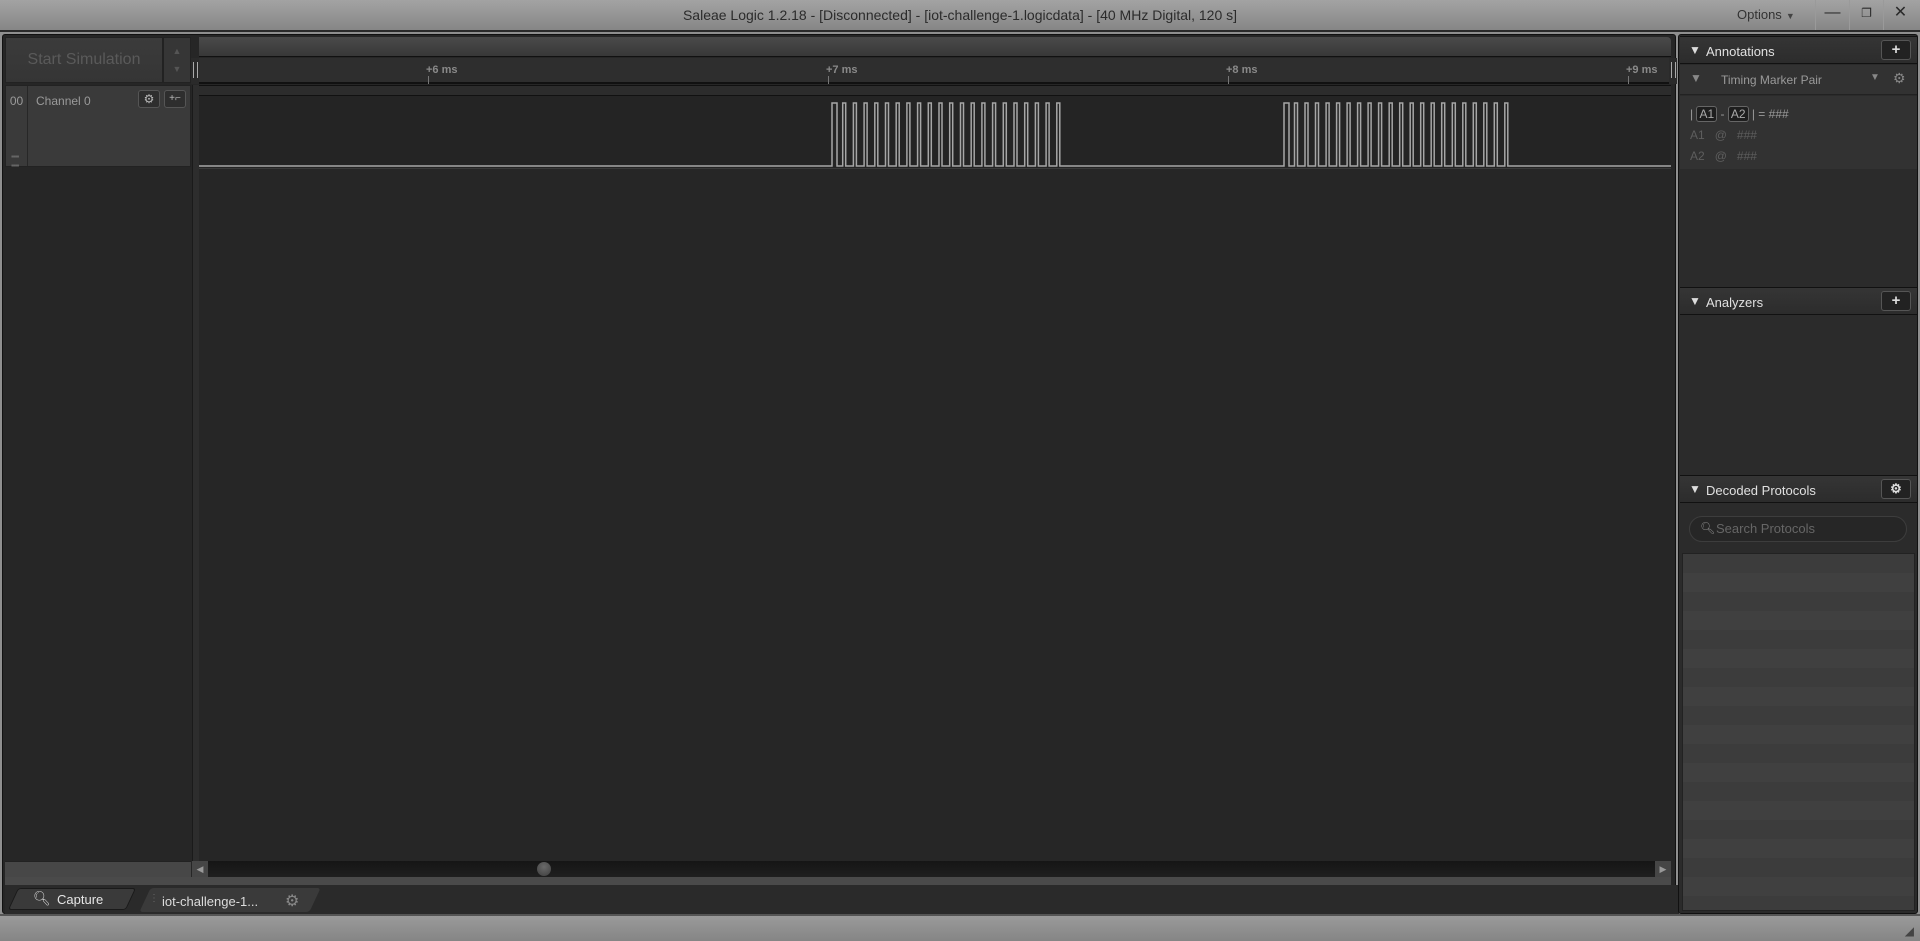 This screenshot has height=941, width=1920. Describe the element at coordinates (1697, 135) in the screenshot. I see `a1-label: A1` at that location.